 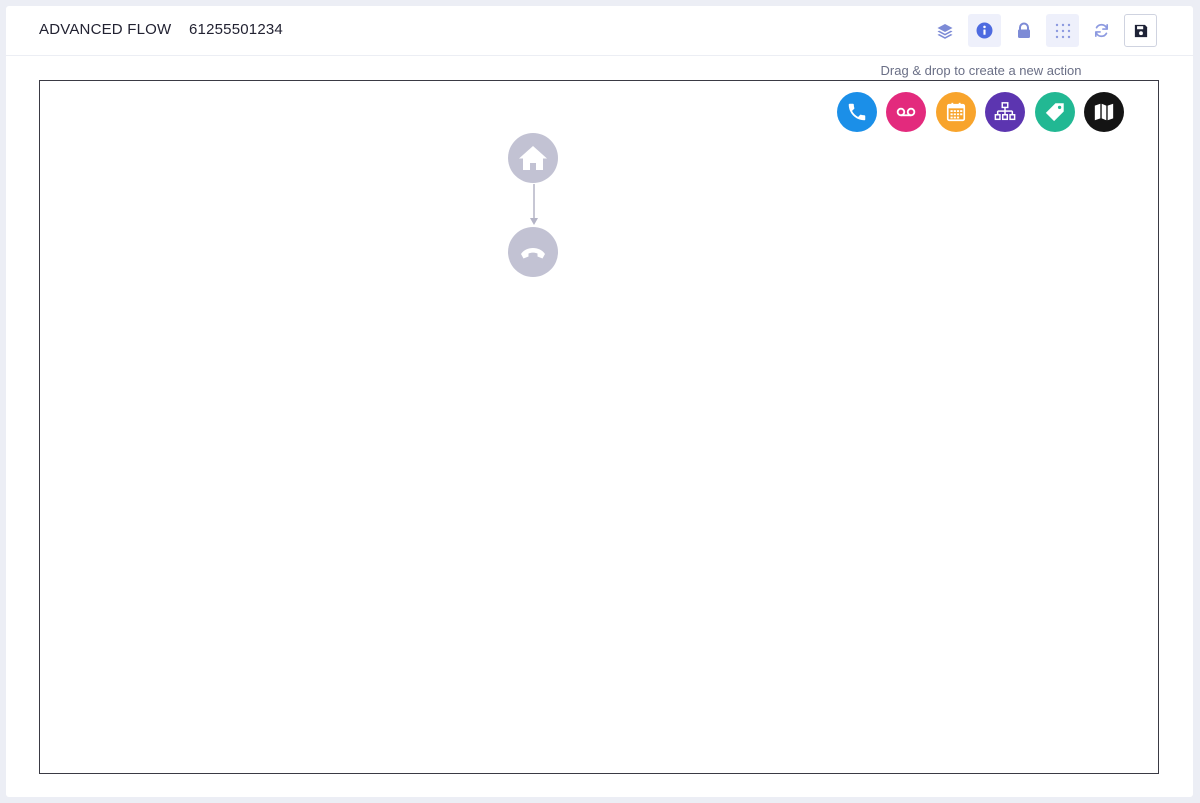 I want to click on grid-button, so click(x=1062, y=30).